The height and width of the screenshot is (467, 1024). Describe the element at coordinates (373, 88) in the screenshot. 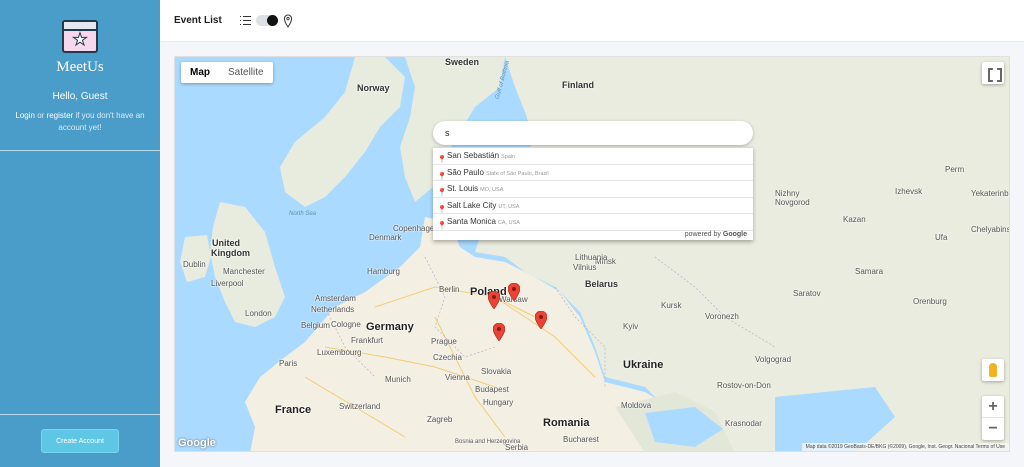

I see `label-norway: Norway` at that location.